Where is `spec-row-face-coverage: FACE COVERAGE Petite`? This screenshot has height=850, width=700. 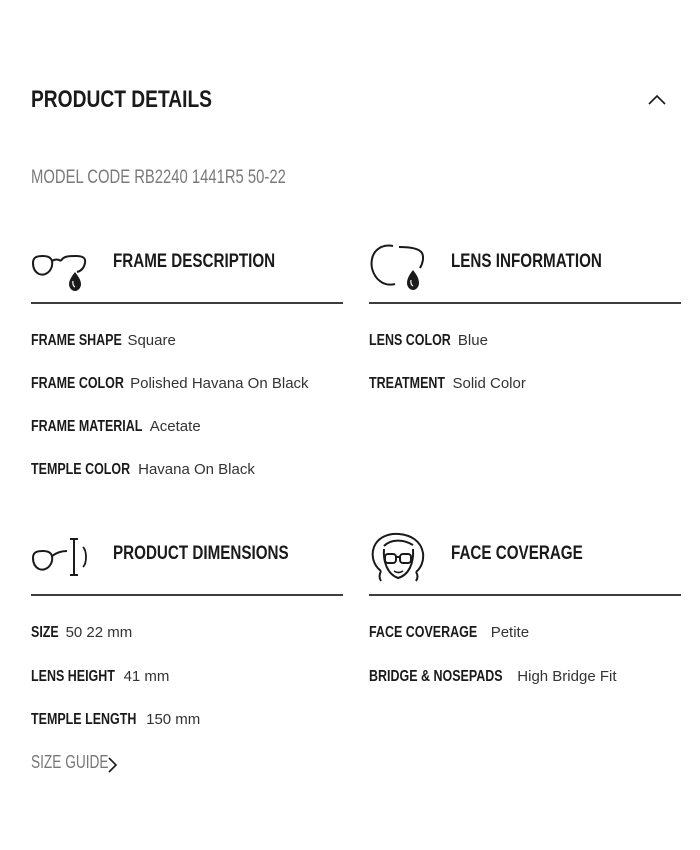 spec-row-face-coverage: FACE COVERAGE Petite is located at coordinates (529, 646).